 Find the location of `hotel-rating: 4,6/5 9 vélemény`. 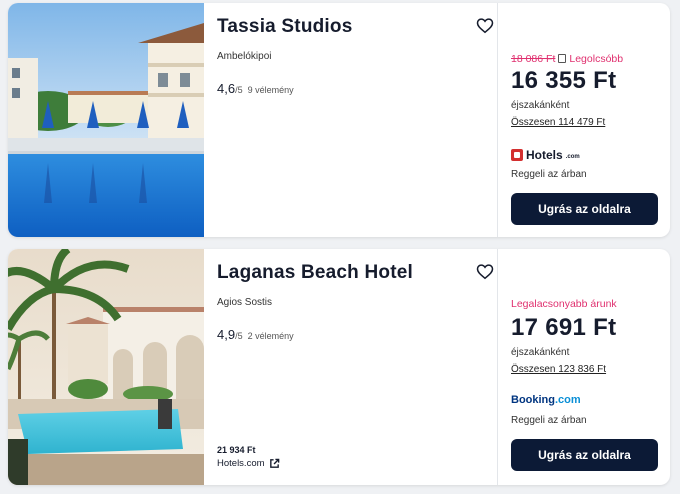

hotel-rating: 4,6/5 9 vélemény is located at coordinates (255, 88).